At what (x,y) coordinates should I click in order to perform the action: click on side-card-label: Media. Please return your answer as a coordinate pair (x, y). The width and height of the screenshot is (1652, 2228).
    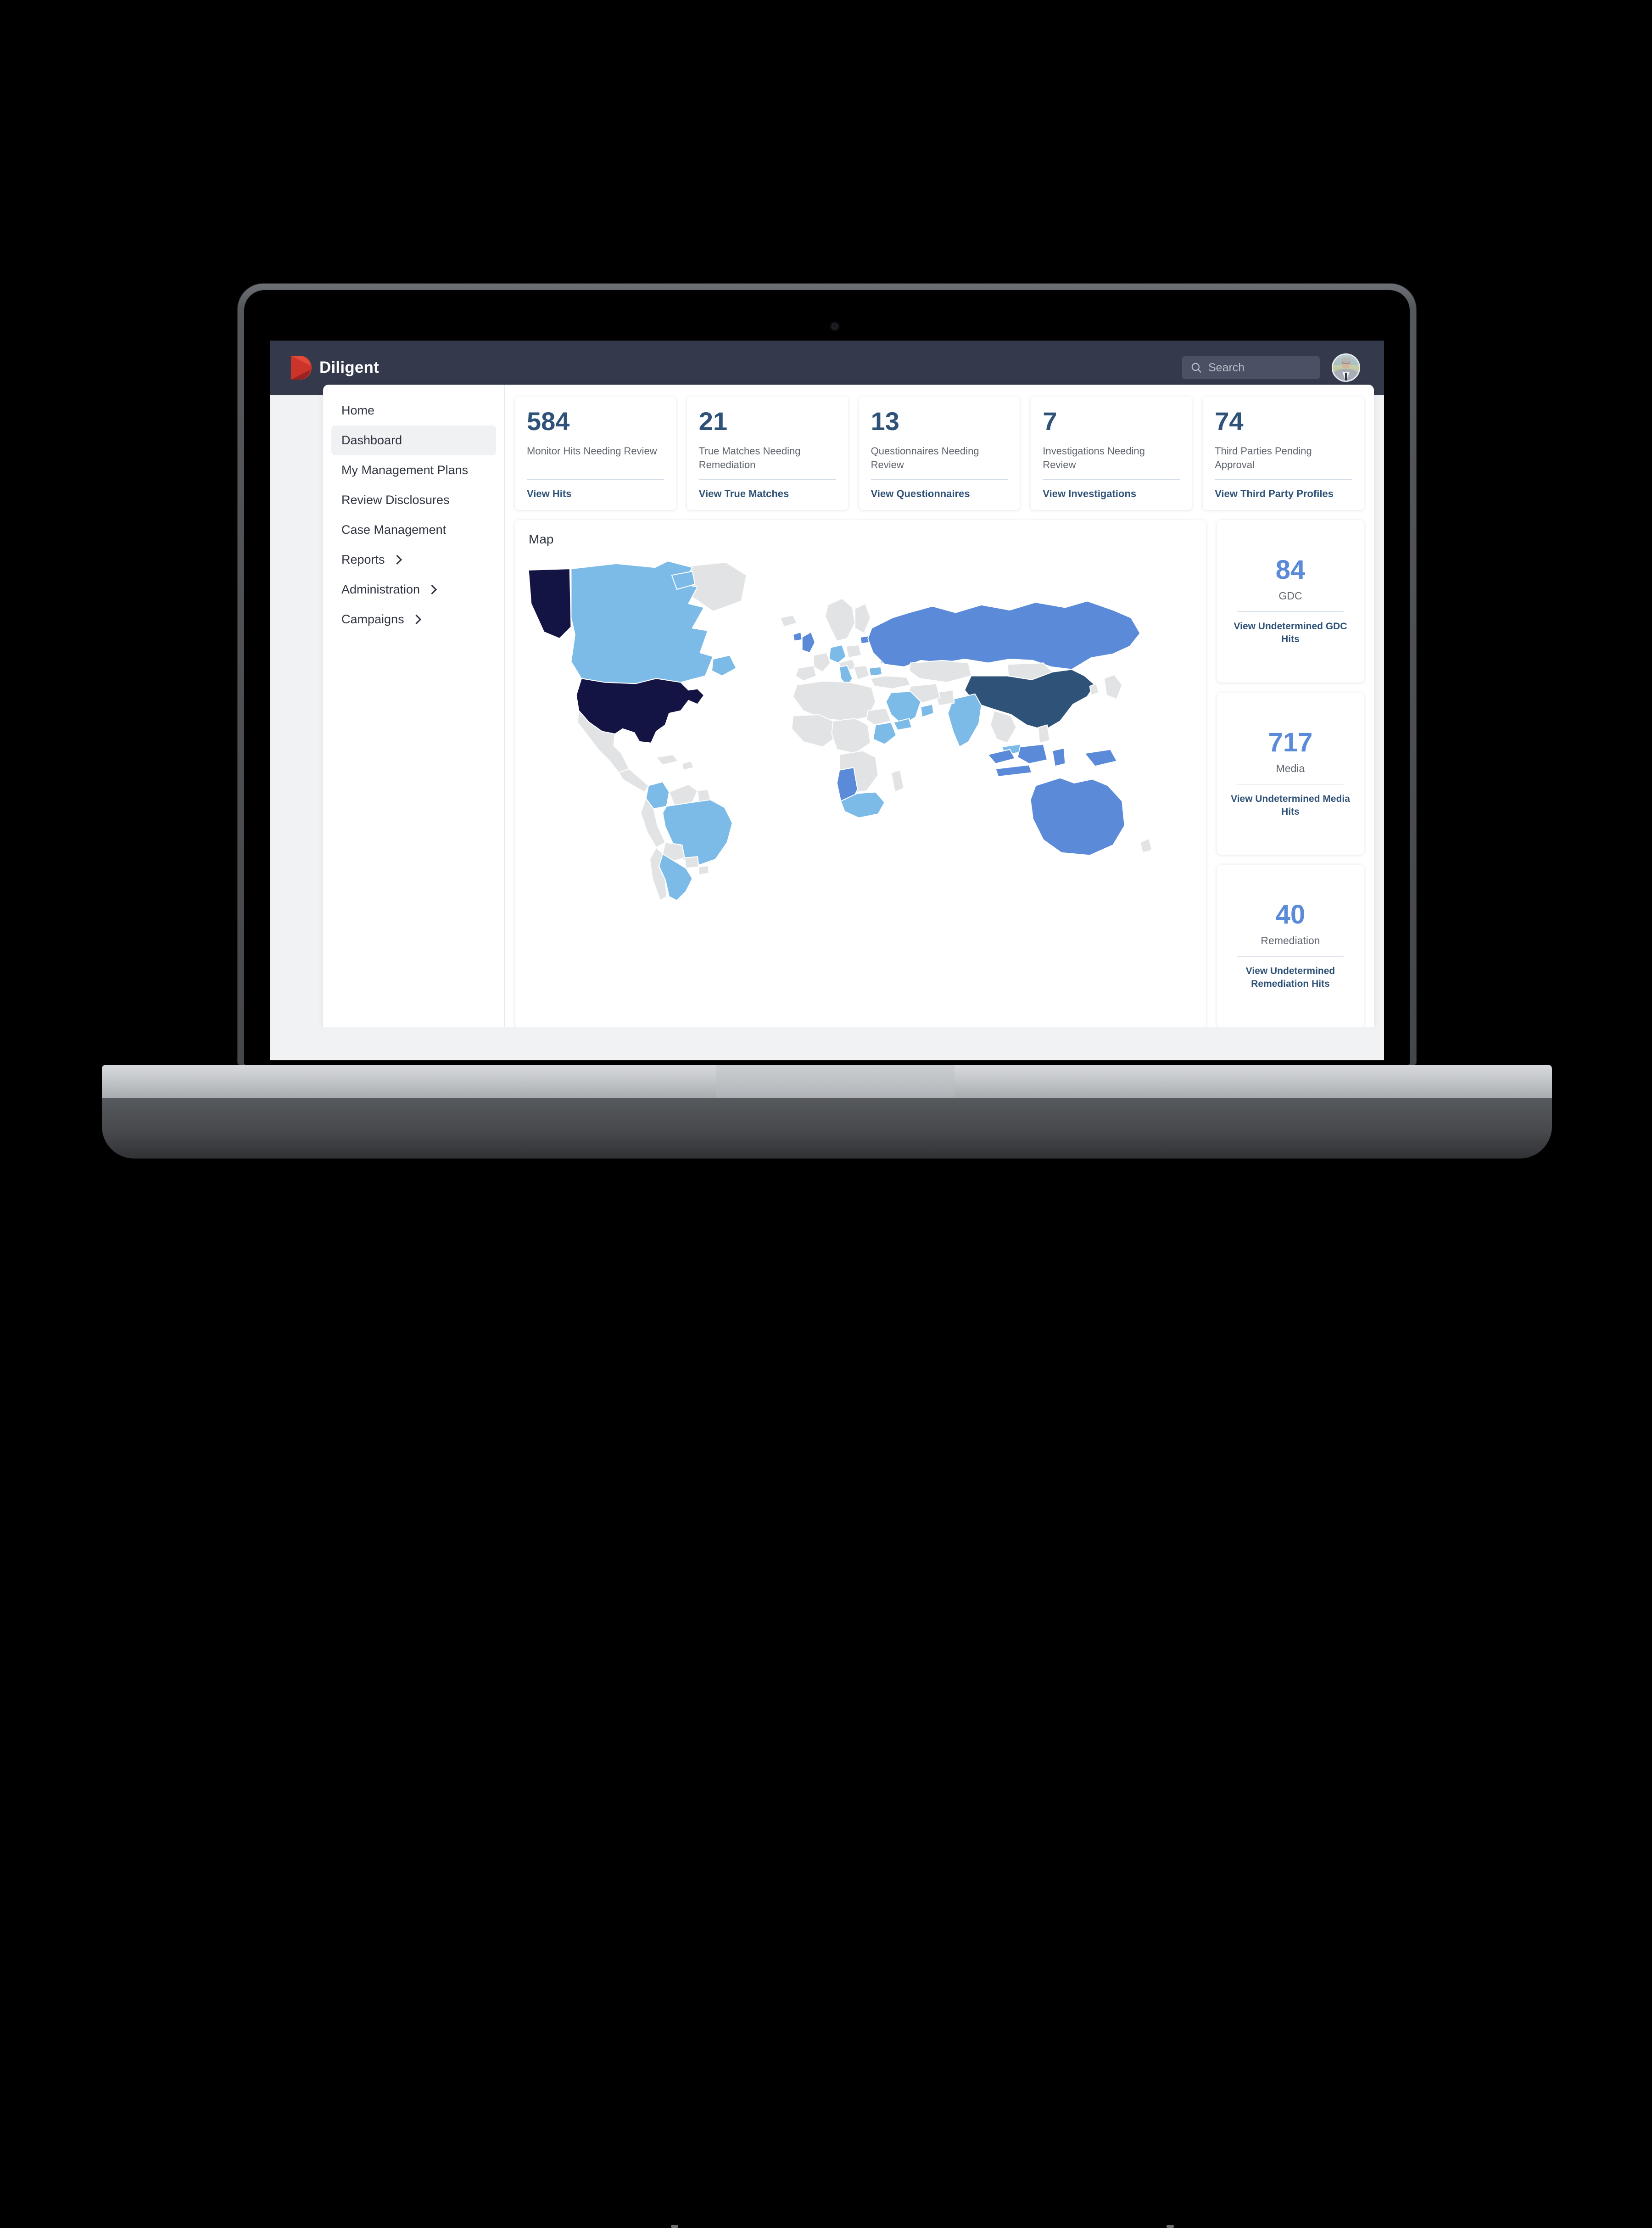
    Looking at the image, I should click on (1291, 768).